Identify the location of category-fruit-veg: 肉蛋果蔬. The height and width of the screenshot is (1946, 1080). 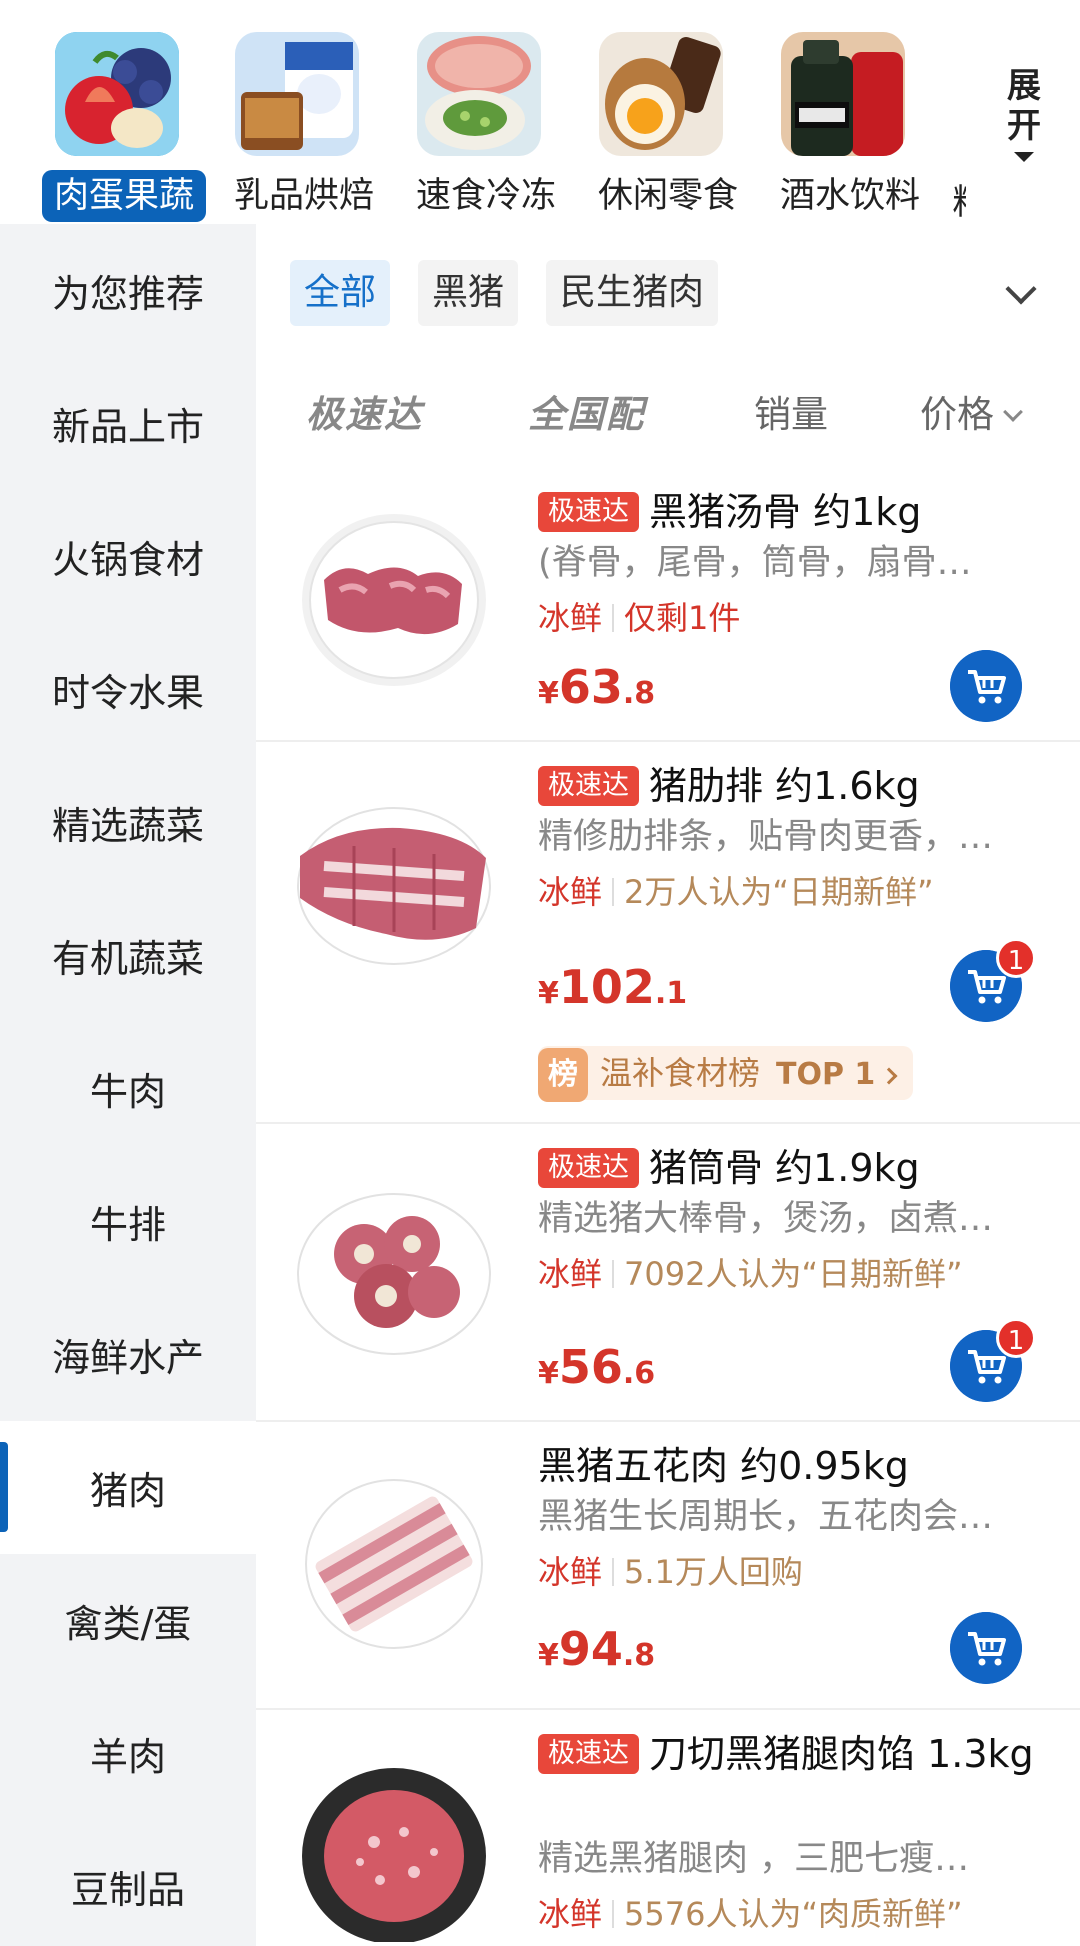
(124, 127).